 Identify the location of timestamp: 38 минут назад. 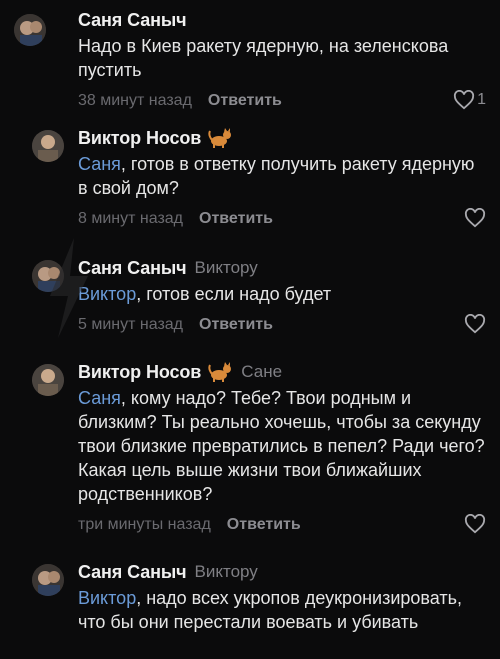
(135, 100).